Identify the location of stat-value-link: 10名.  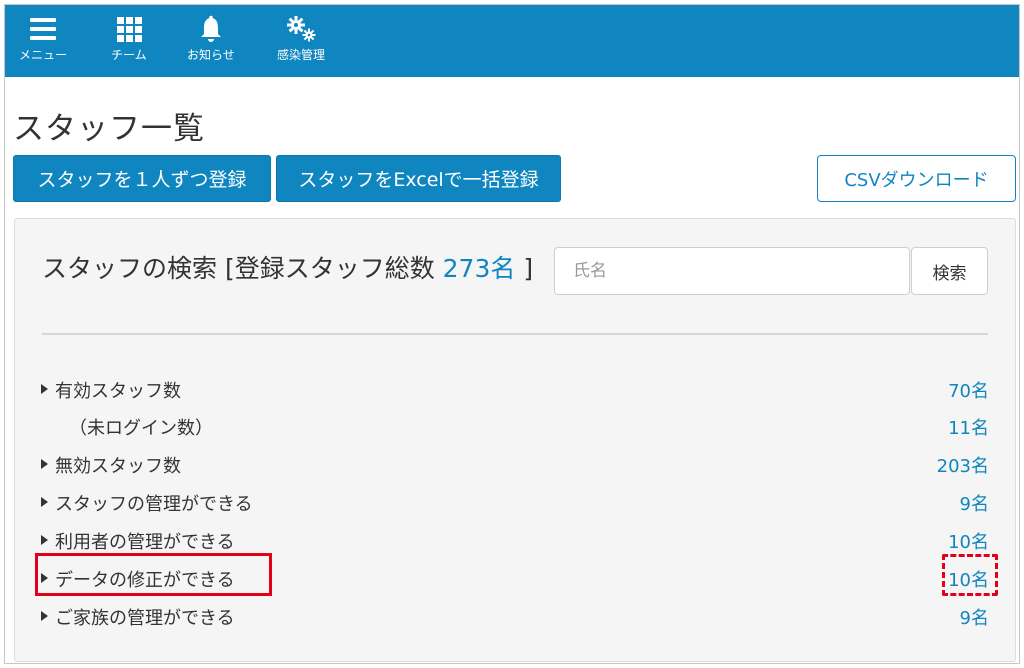
(968, 541).